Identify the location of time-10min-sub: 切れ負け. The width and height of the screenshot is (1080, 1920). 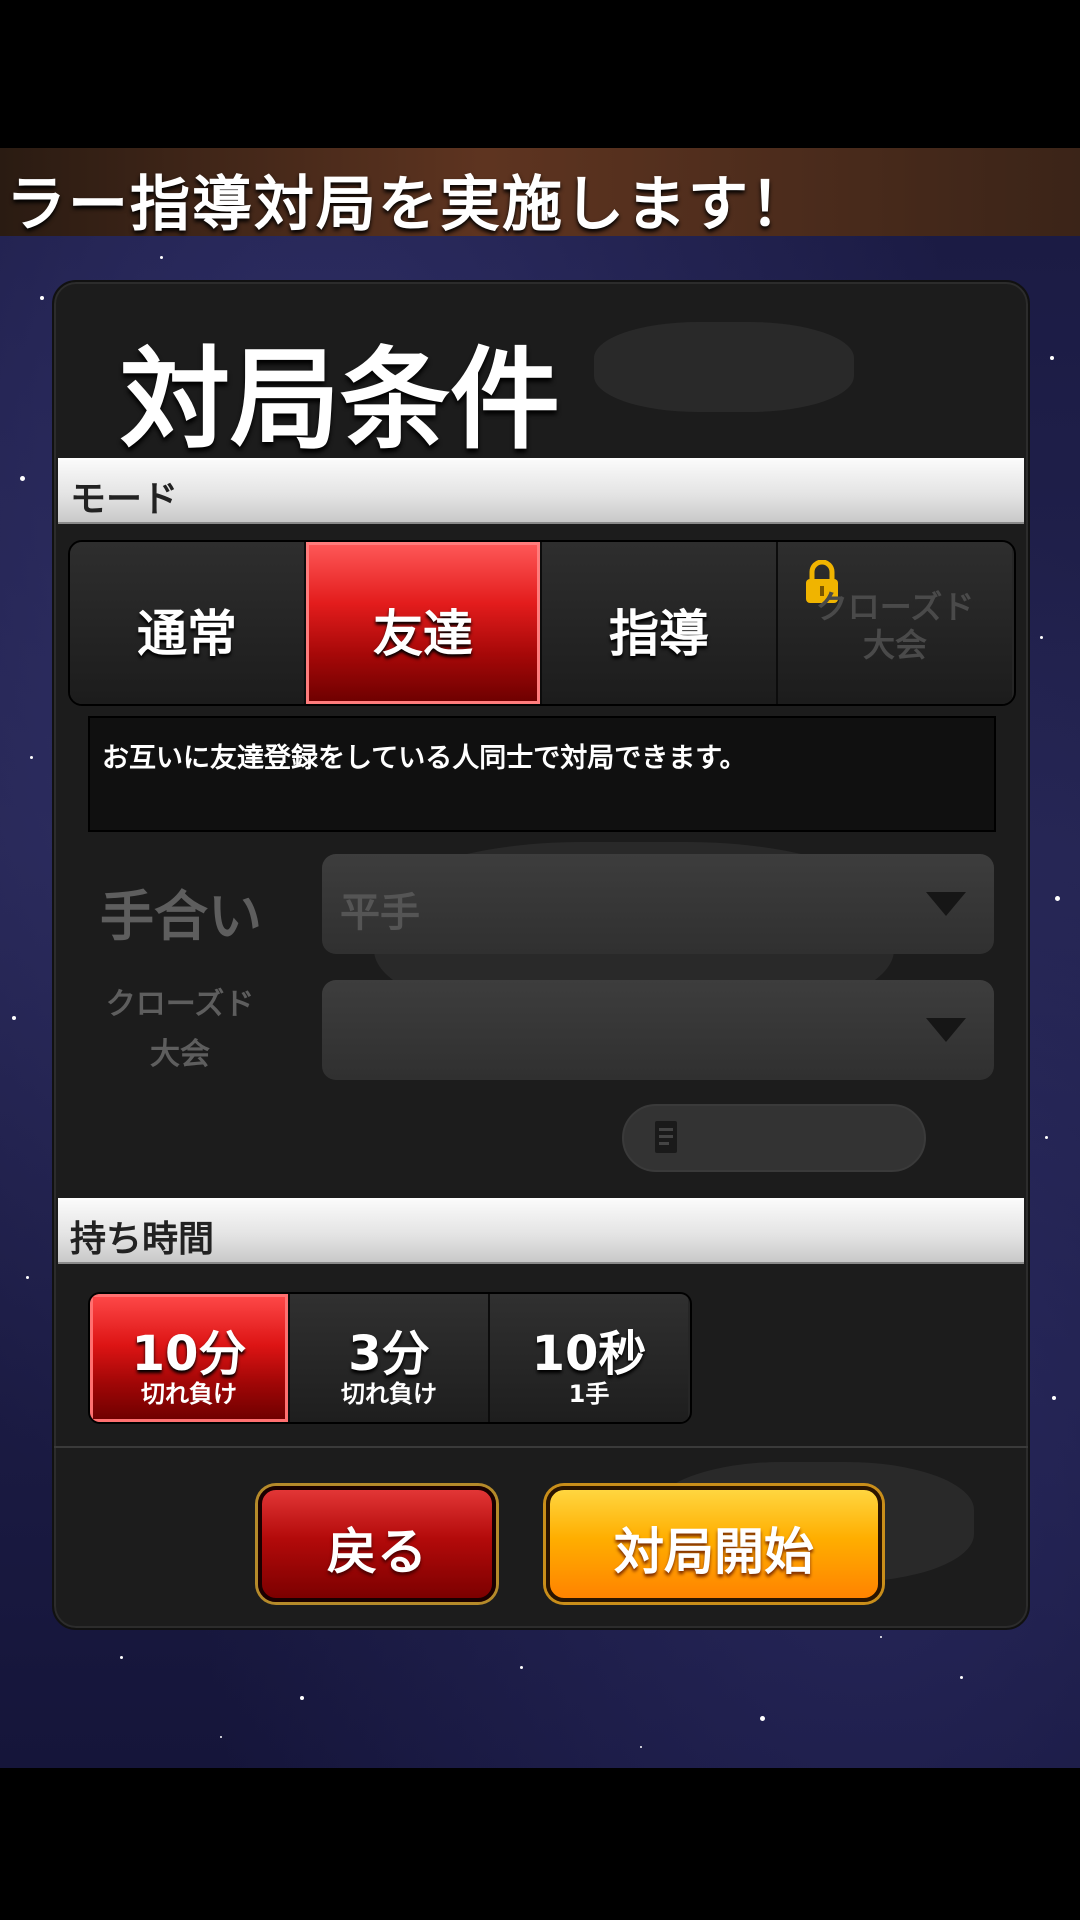
(189, 1394).